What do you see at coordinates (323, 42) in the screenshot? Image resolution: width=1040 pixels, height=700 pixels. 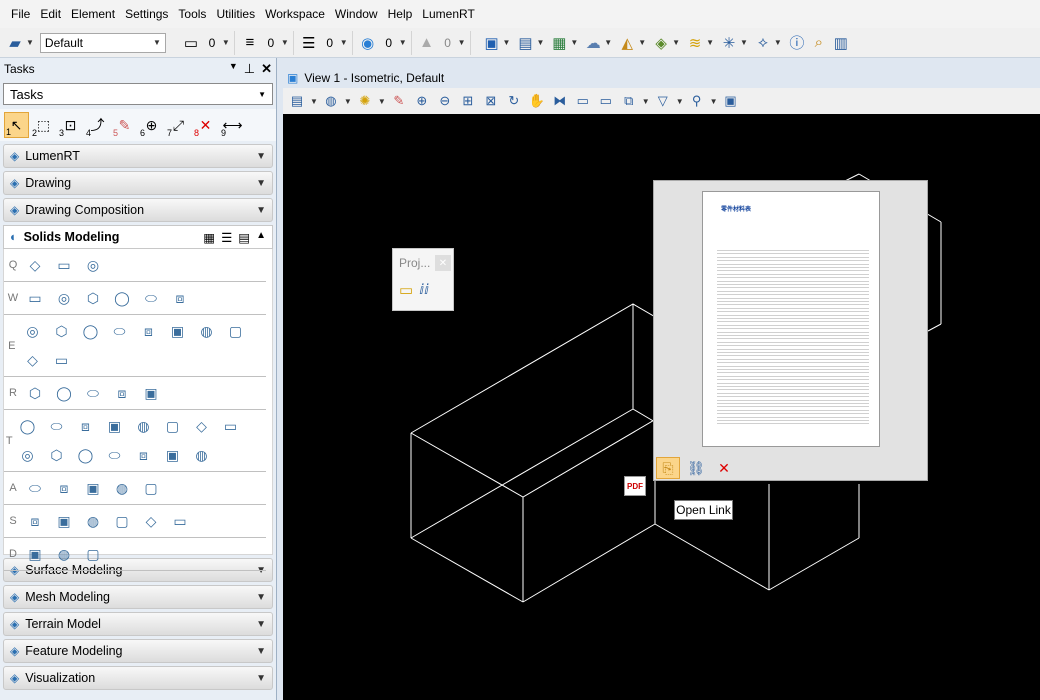 I see `weight-group: ☰ 0 ▼` at bounding box center [323, 42].